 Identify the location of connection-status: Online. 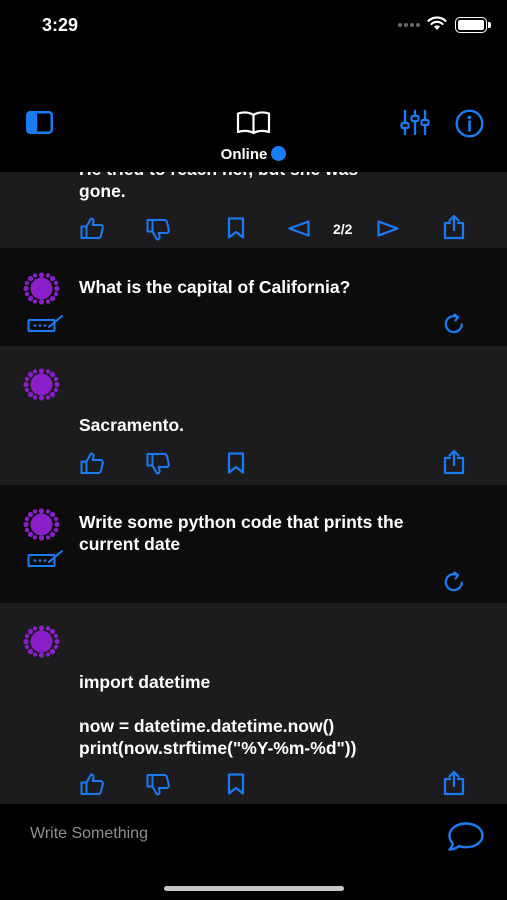
(253, 154).